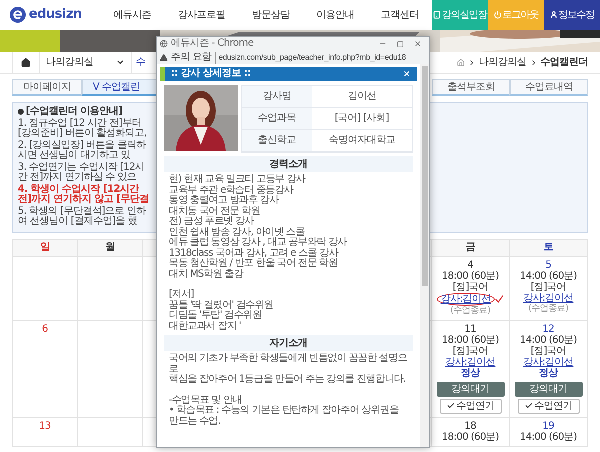 The height and width of the screenshot is (452, 600). What do you see at coordinates (110, 248) in the screenshot?
I see `weekday-header: 월` at bounding box center [110, 248].